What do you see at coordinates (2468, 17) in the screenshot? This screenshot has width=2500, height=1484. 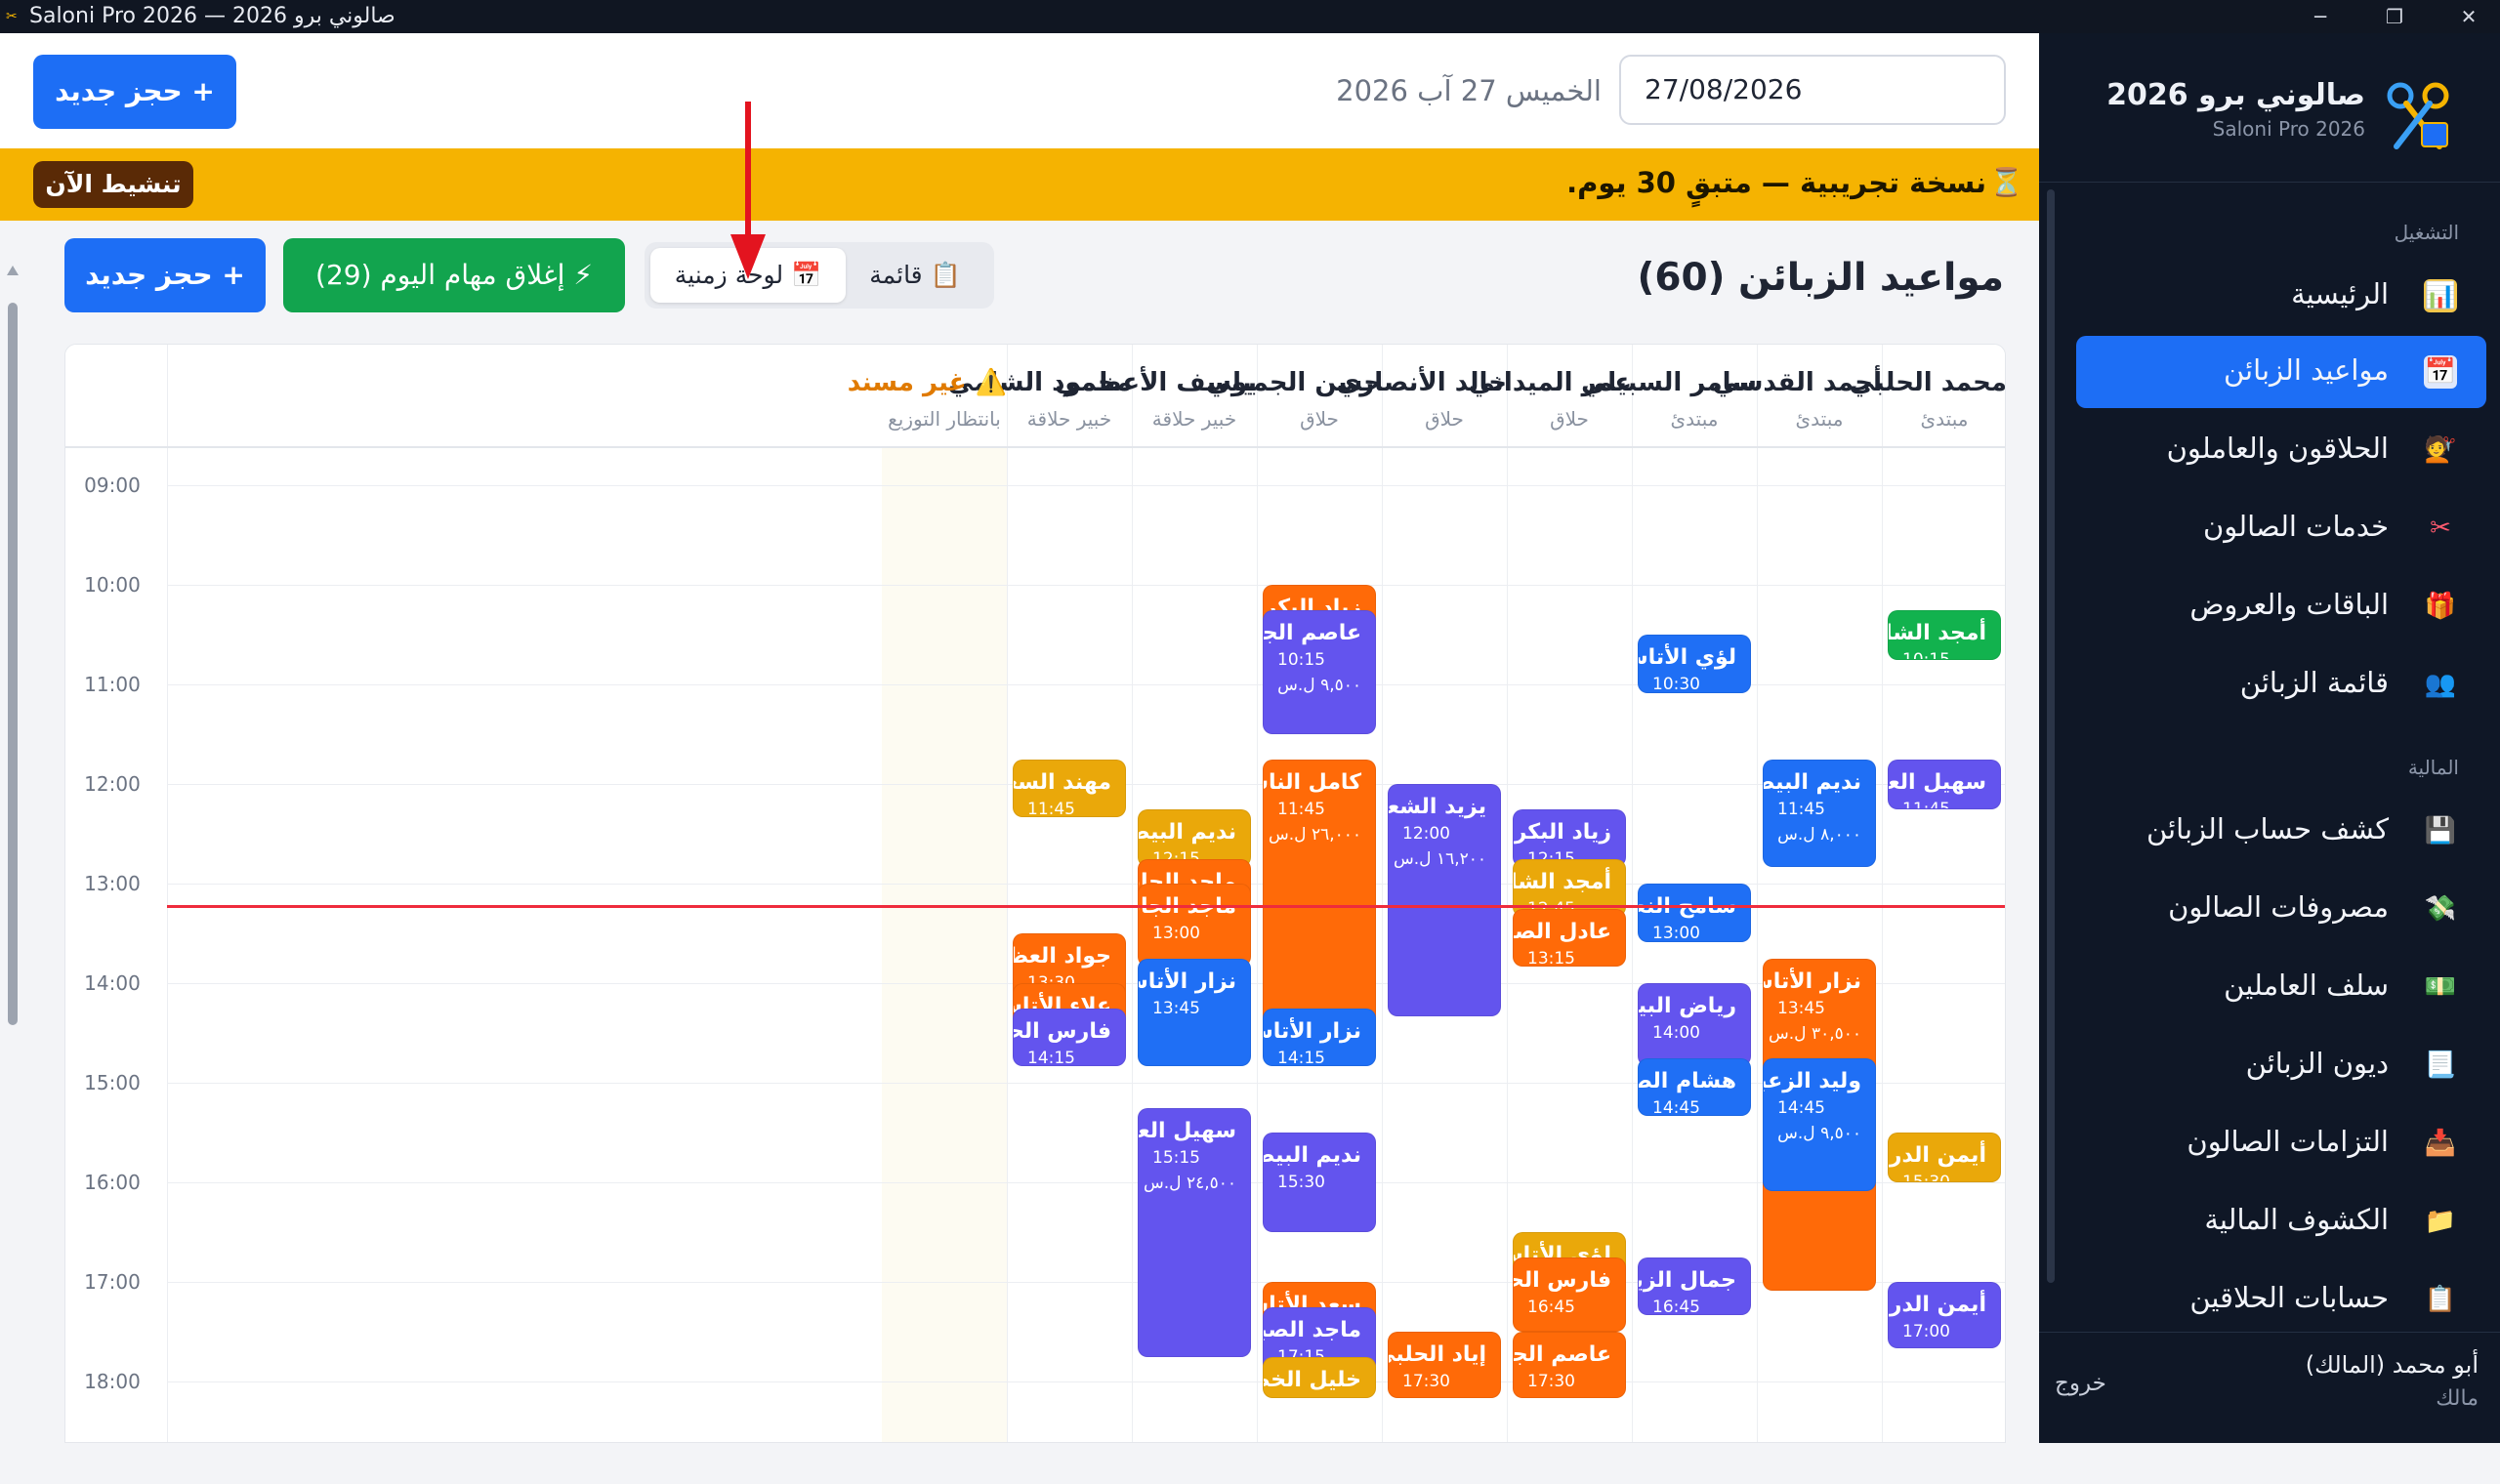 I see `close-window-button: ✕` at bounding box center [2468, 17].